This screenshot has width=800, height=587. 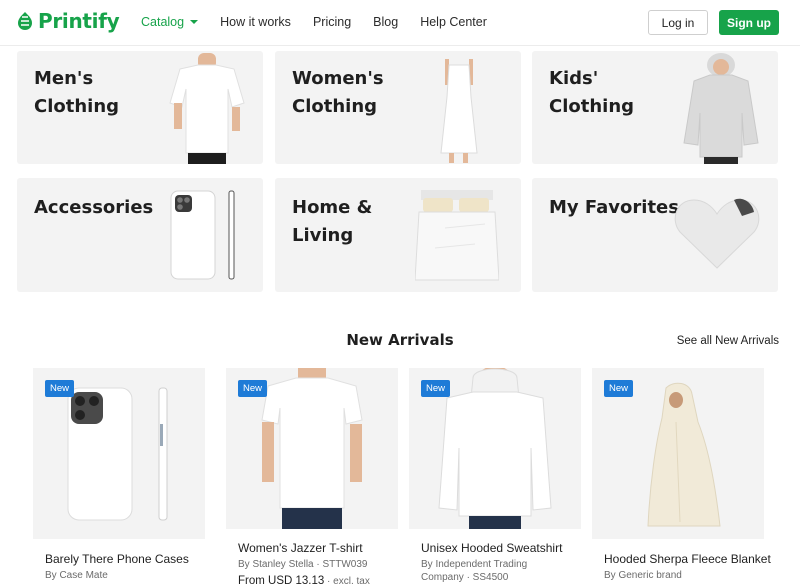 I want to click on blanket-image, so click(x=684, y=454).